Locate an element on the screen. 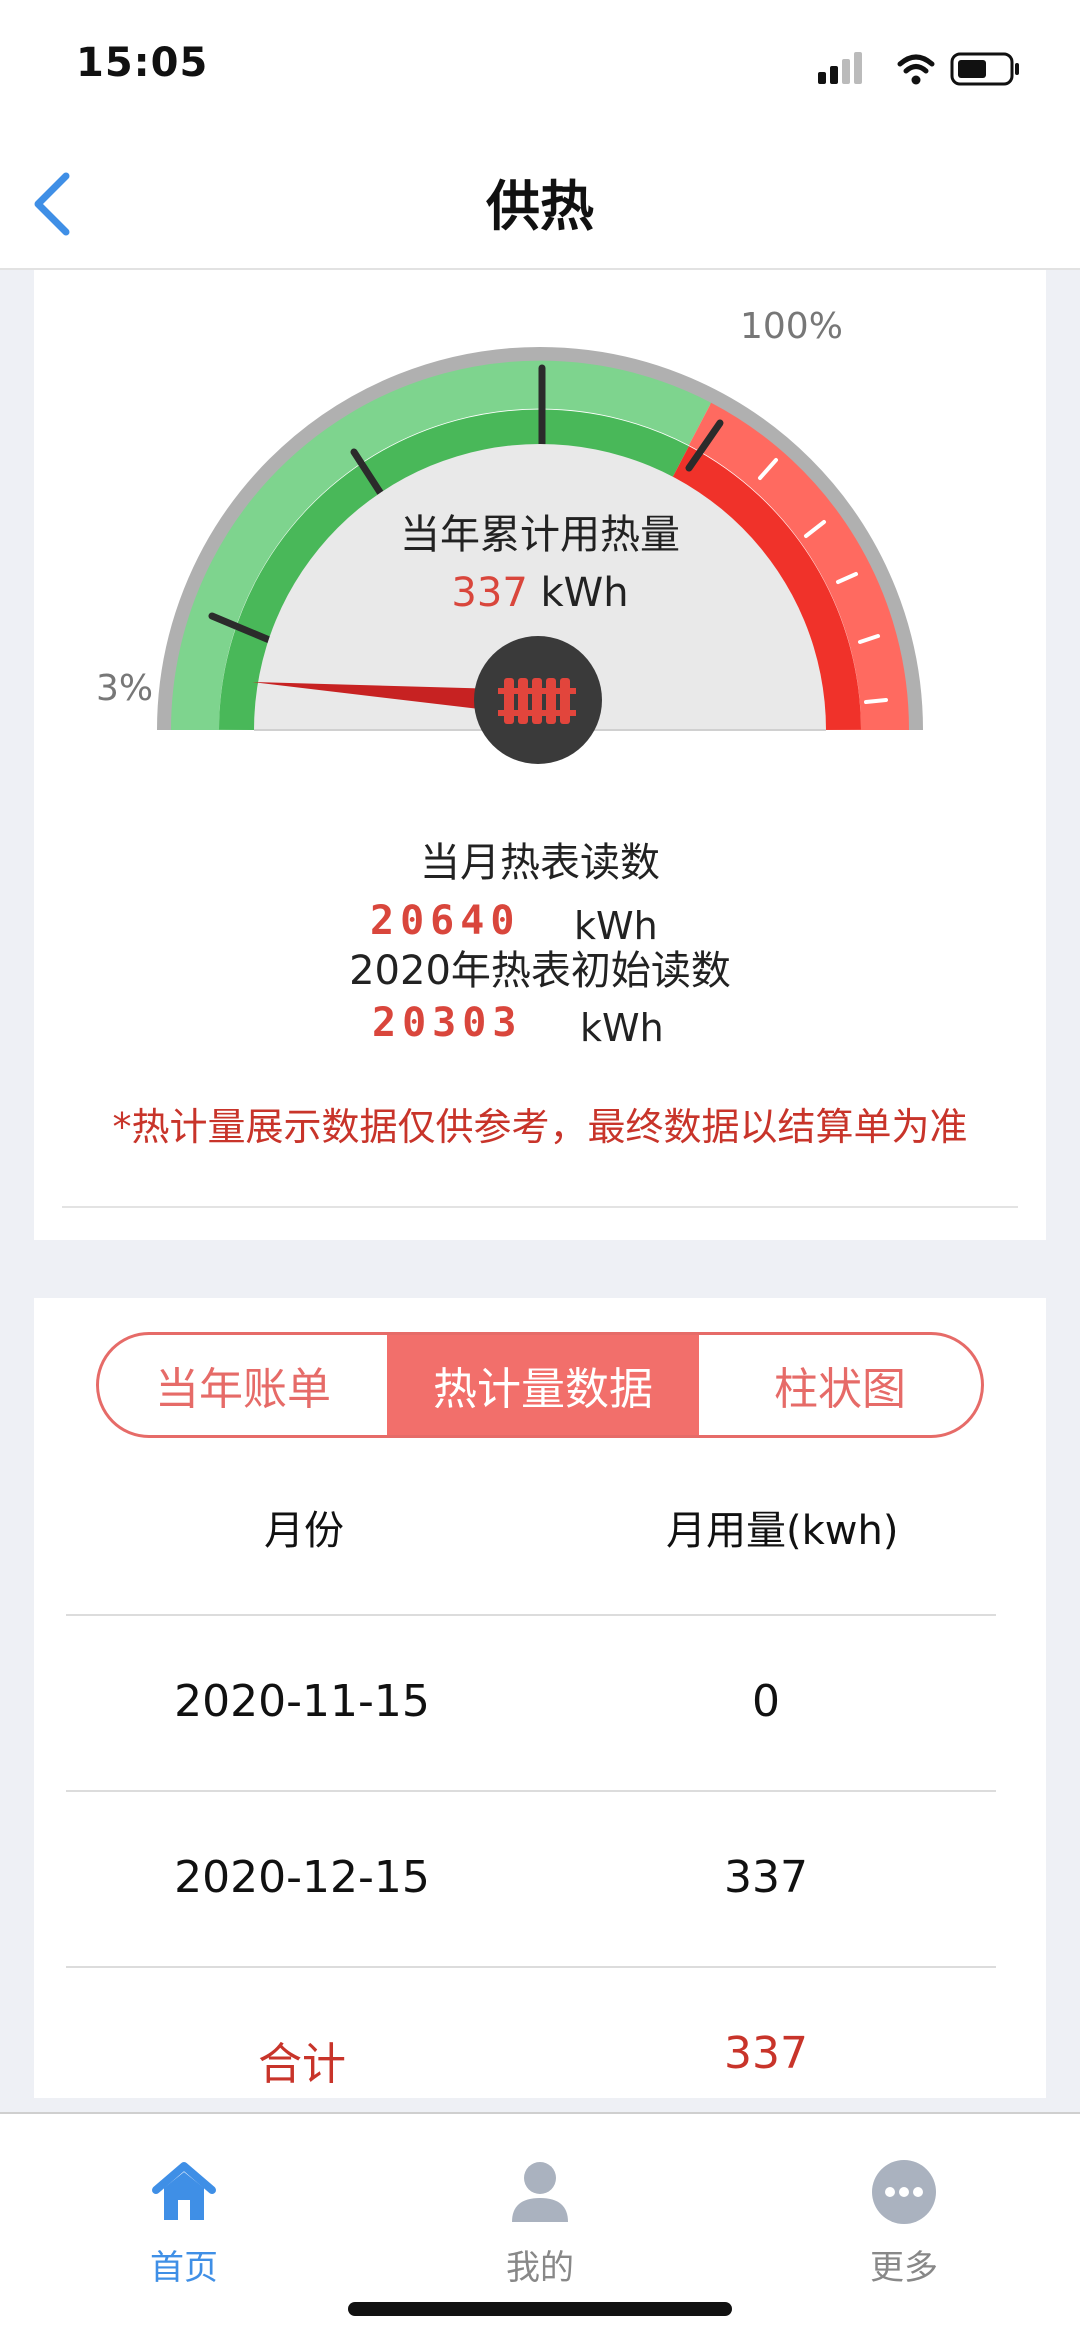  gauge-min-label: 3% is located at coordinates (125, 688).